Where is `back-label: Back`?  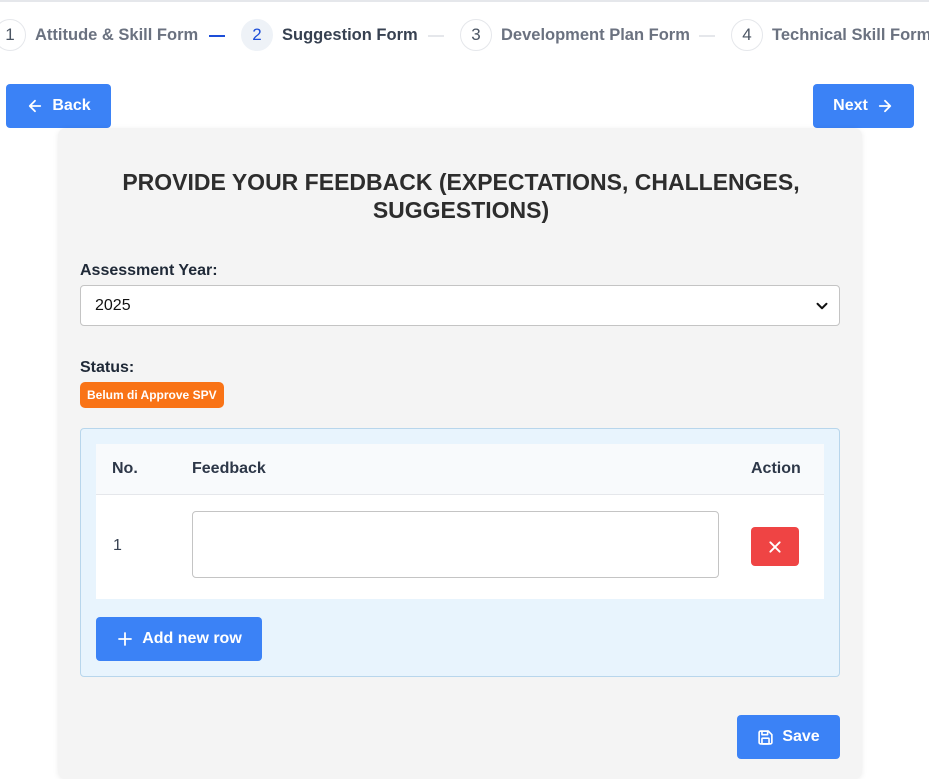 back-label: Back is located at coordinates (71, 105).